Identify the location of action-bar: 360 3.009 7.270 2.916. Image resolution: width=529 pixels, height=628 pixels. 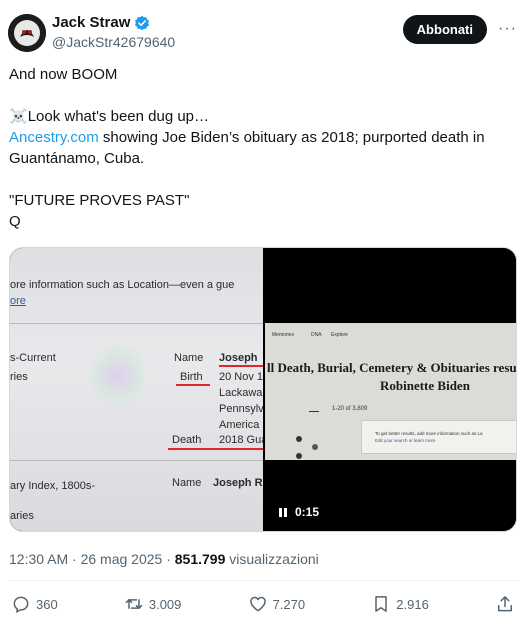
(263, 604).